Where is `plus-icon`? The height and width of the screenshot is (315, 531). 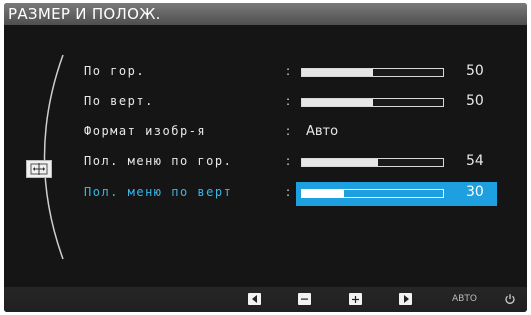
plus-icon is located at coordinates (355, 299).